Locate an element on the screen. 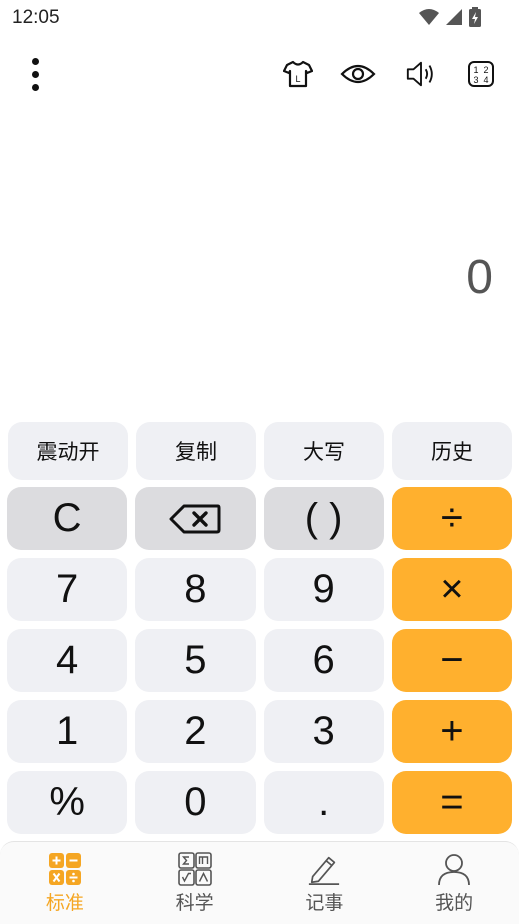  status-time: 12:05 is located at coordinates (36, 17).